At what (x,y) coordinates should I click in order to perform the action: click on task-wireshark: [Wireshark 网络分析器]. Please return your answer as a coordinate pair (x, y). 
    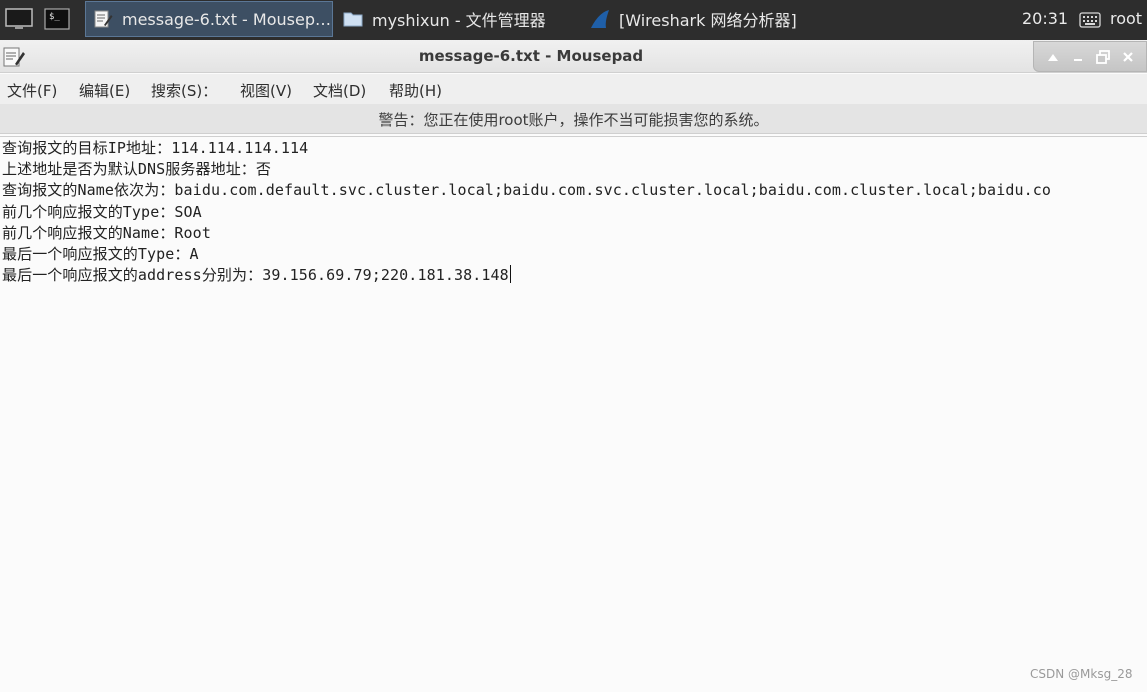
    Looking at the image, I should click on (707, 19).